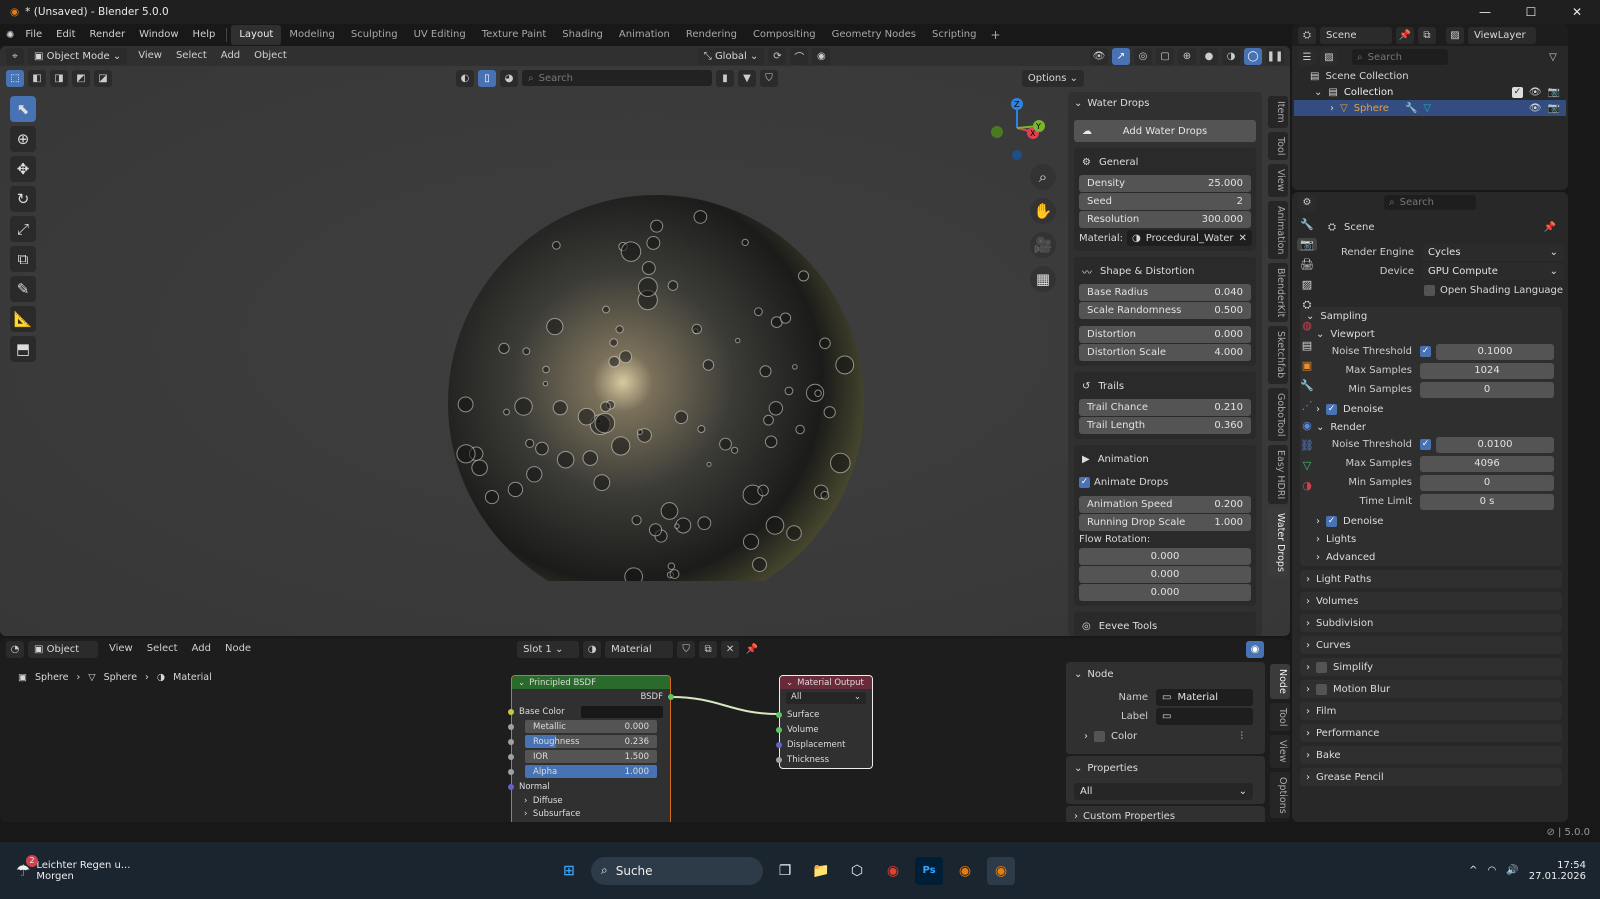 This screenshot has width=1600, height=899. Describe the element at coordinates (1430, 76) in the screenshot. I see `scene-collection-row: ▤ Scene Collection` at that location.